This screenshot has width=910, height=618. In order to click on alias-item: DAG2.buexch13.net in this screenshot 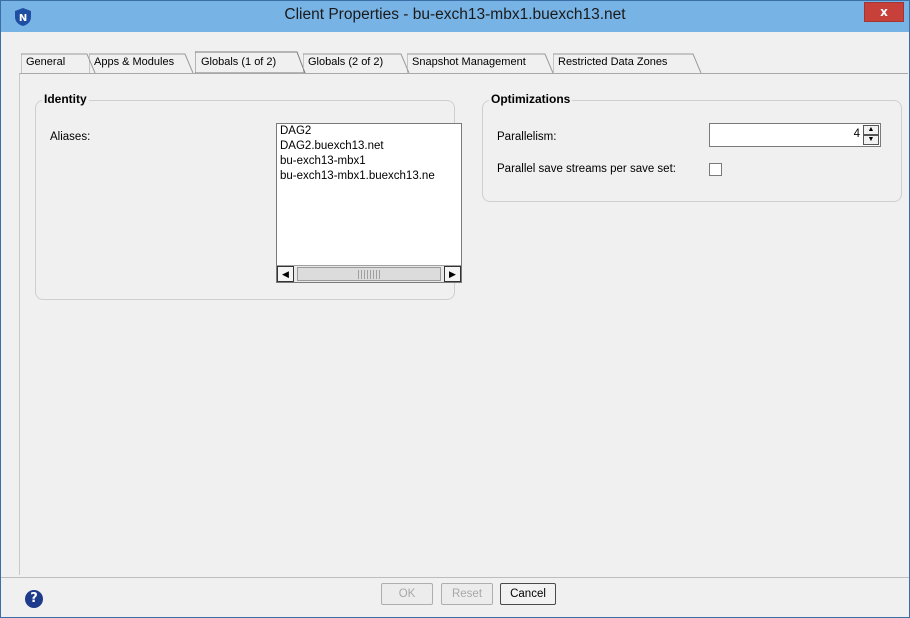, I will do `click(369, 146)`.